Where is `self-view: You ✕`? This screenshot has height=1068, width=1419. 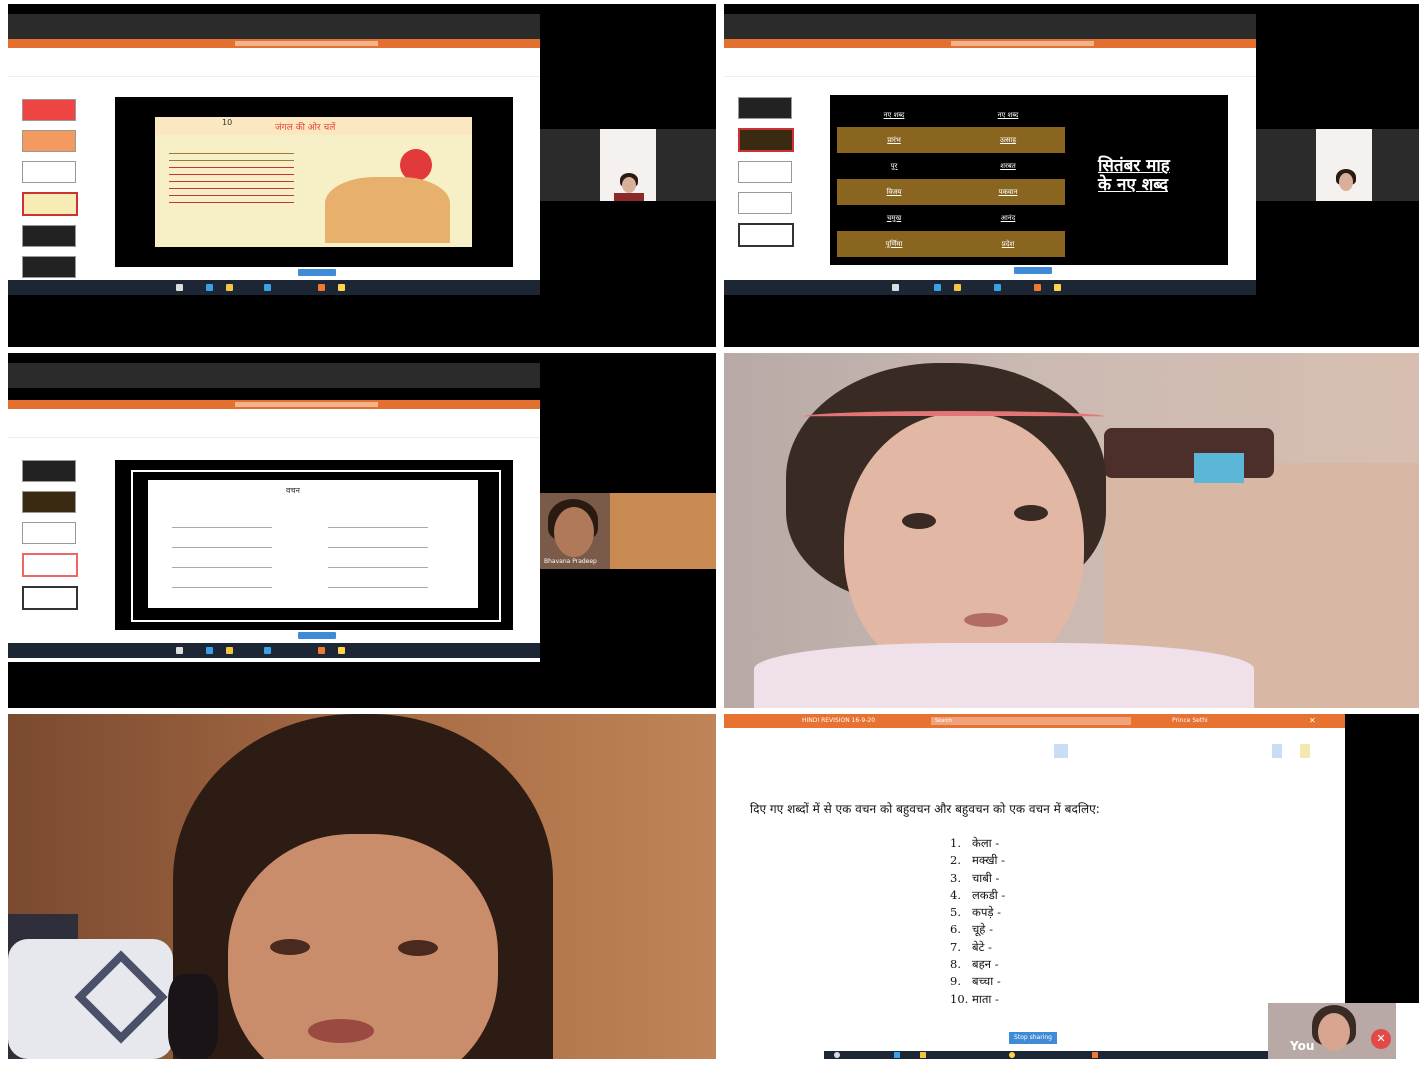
self-view: You ✕ is located at coordinates (1332, 1031).